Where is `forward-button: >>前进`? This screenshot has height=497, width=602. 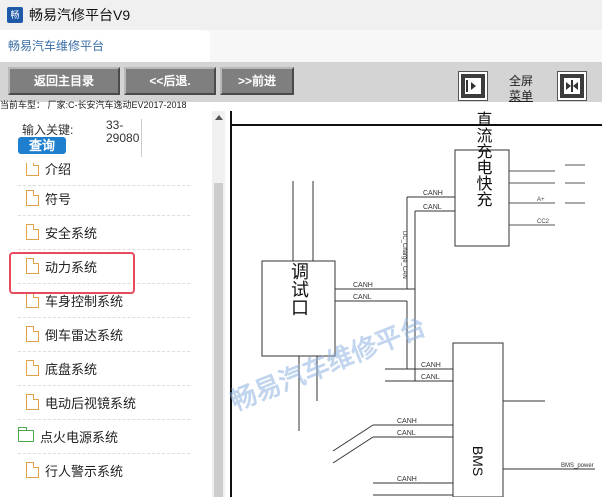 forward-button: >>前进 is located at coordinates (257, 81).